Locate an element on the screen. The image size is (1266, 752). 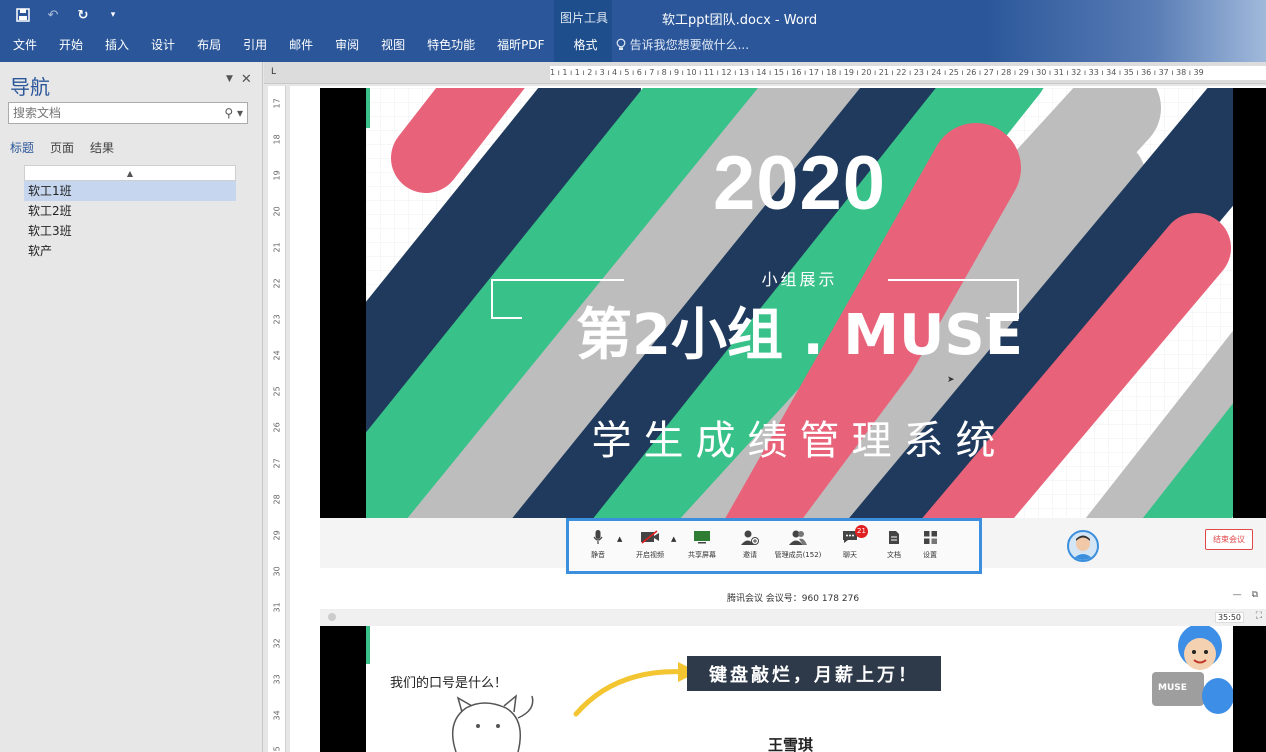
invite-button: 邀请 is located at coordinates (750, 544).